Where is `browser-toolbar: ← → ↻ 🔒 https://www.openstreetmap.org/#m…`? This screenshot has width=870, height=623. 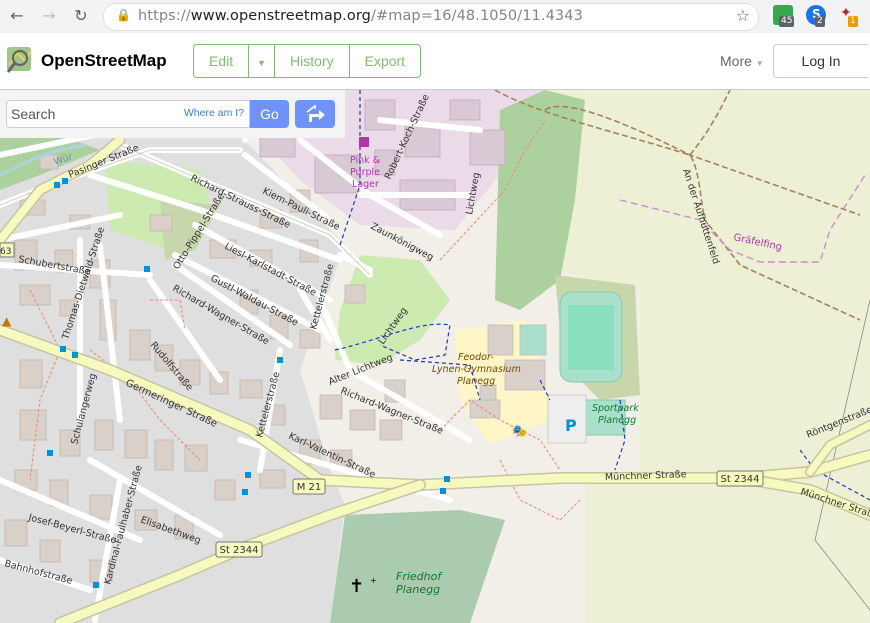 browser-toolbar: ← → ↻ 🔒 https://www.openstreetmap.org/#m… is located at coordinates (435, 17).